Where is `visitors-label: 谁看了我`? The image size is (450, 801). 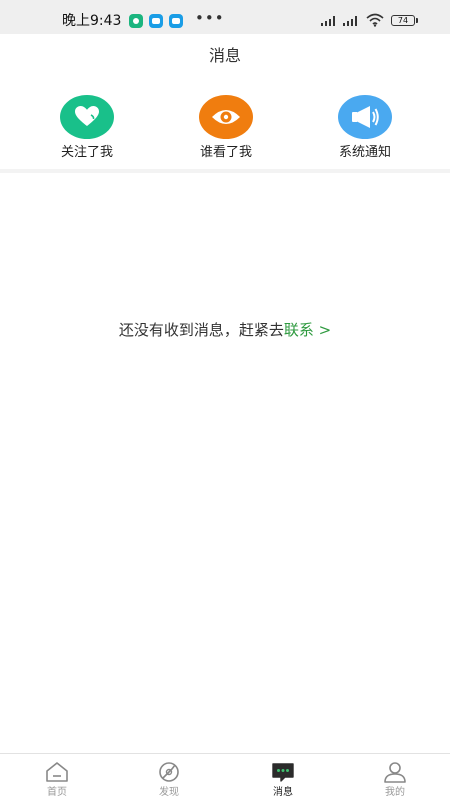
visitors-label: 谁看了我 is located at coordinates (225, 152).